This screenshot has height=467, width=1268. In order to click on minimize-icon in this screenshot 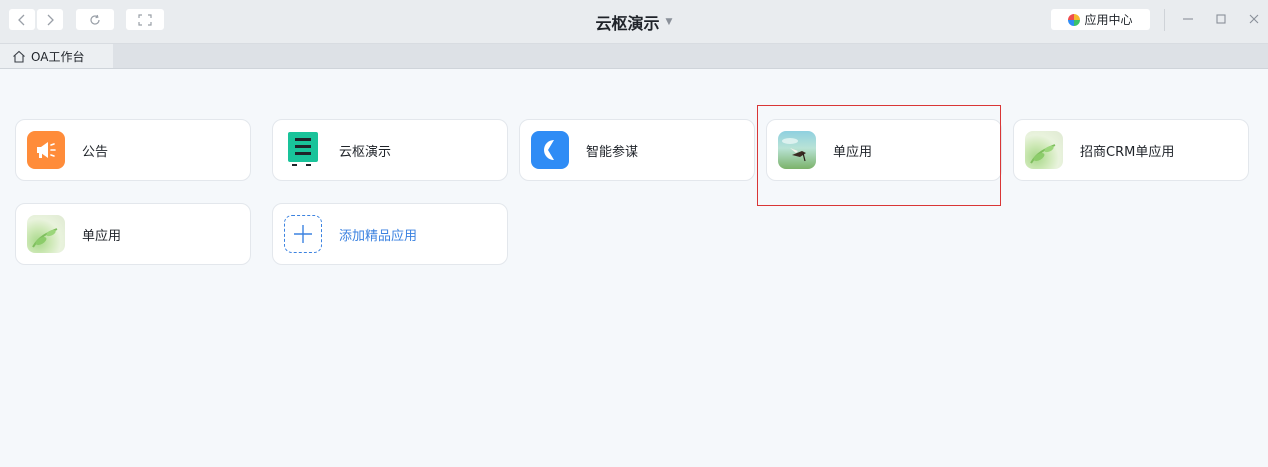, I will do `click(1188, 19)`.